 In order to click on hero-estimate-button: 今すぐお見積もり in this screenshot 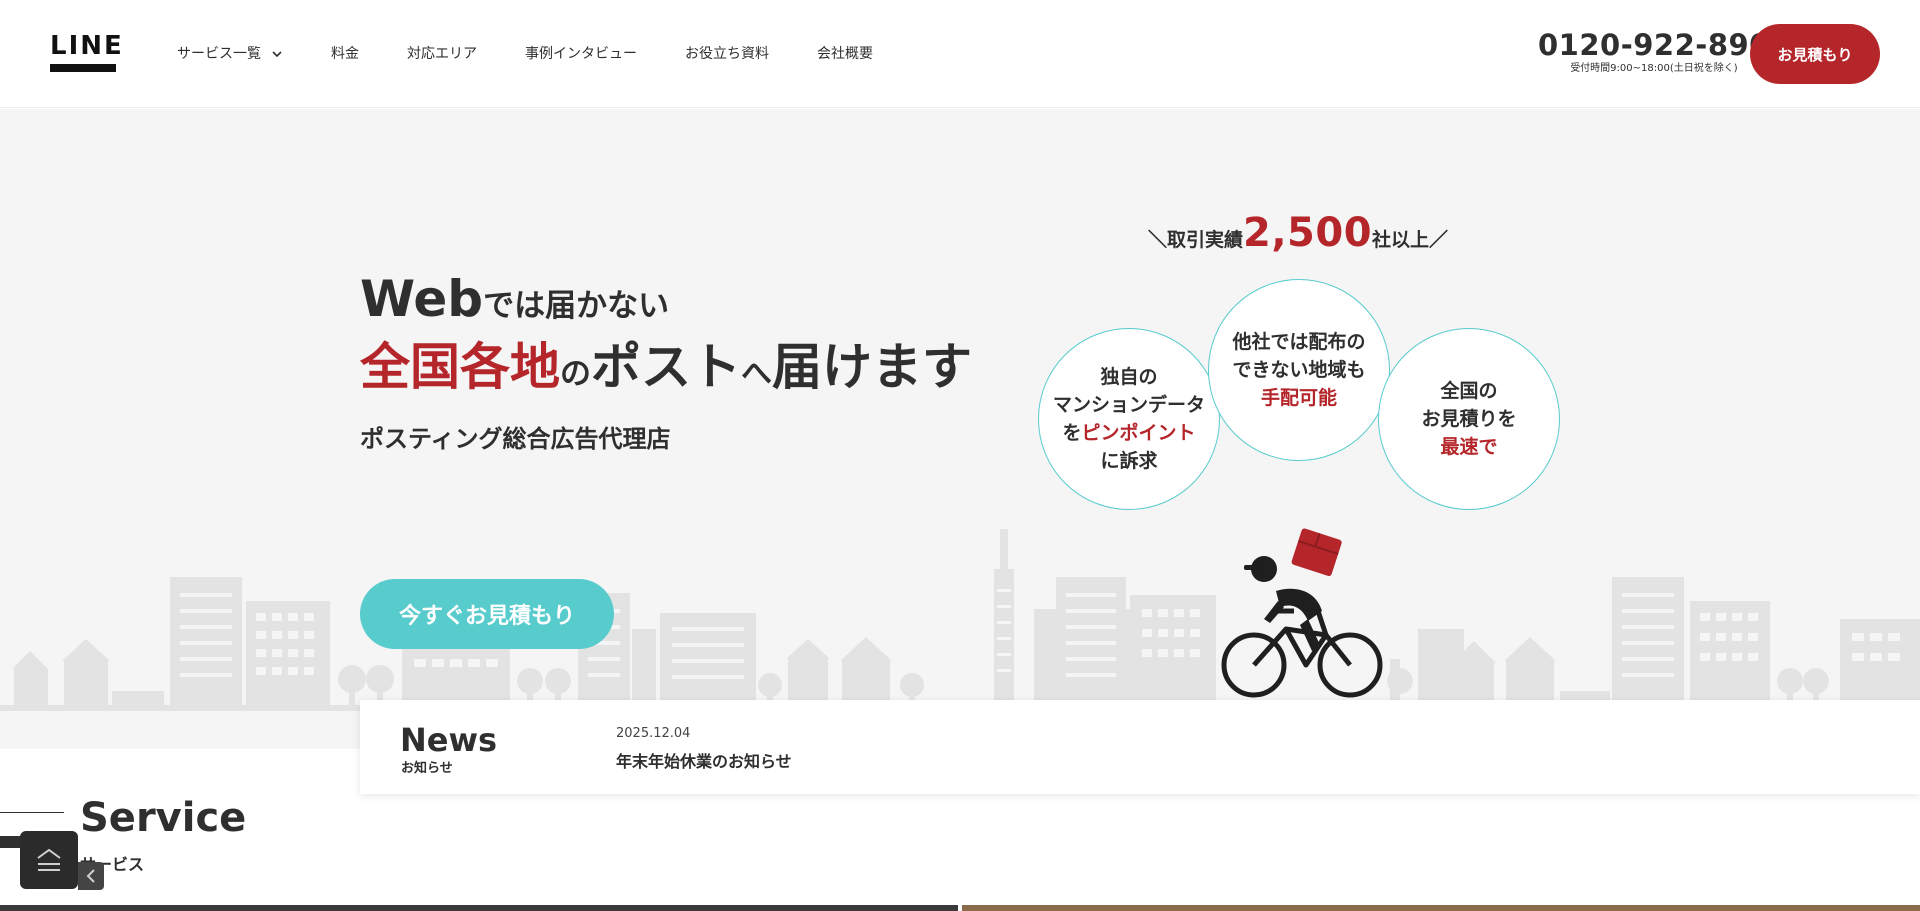, I will do `click(487, 614)`.